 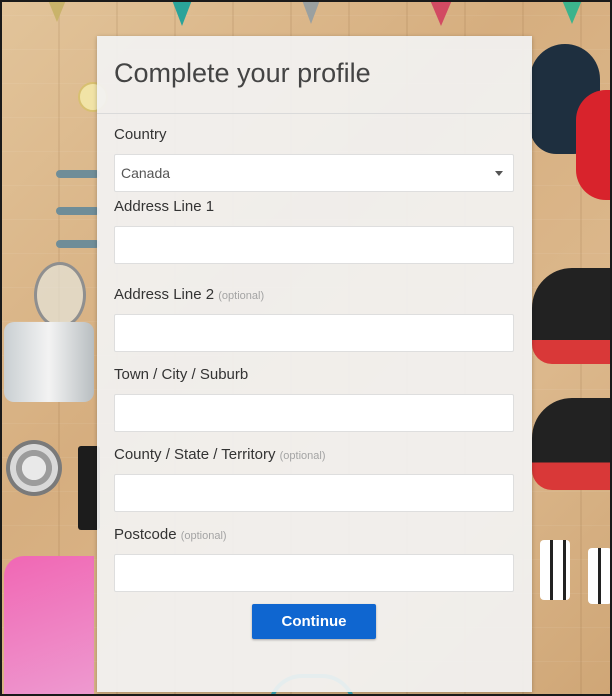 I want to click on gear-cassette-decoration, so click(x=34, y=468).